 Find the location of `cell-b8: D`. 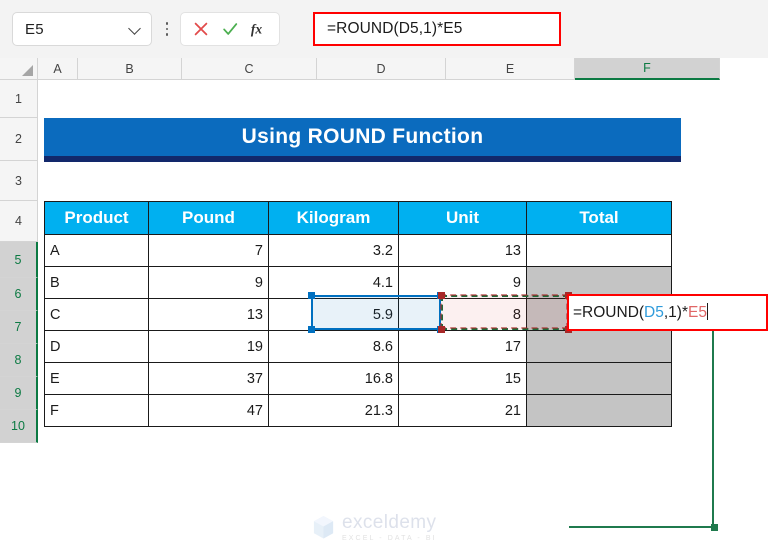

cell-b8: D is located at coordinates (96, 346).